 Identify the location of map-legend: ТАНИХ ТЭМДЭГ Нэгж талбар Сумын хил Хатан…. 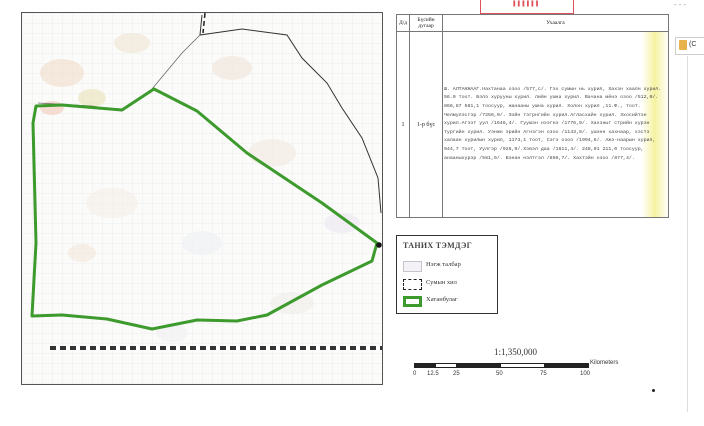
(447, 274).